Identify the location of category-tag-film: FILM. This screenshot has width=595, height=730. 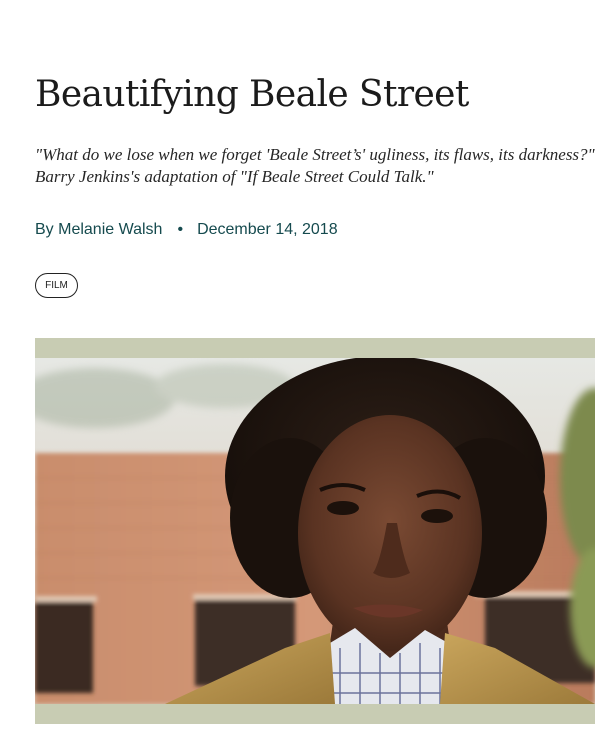
(56, 285).